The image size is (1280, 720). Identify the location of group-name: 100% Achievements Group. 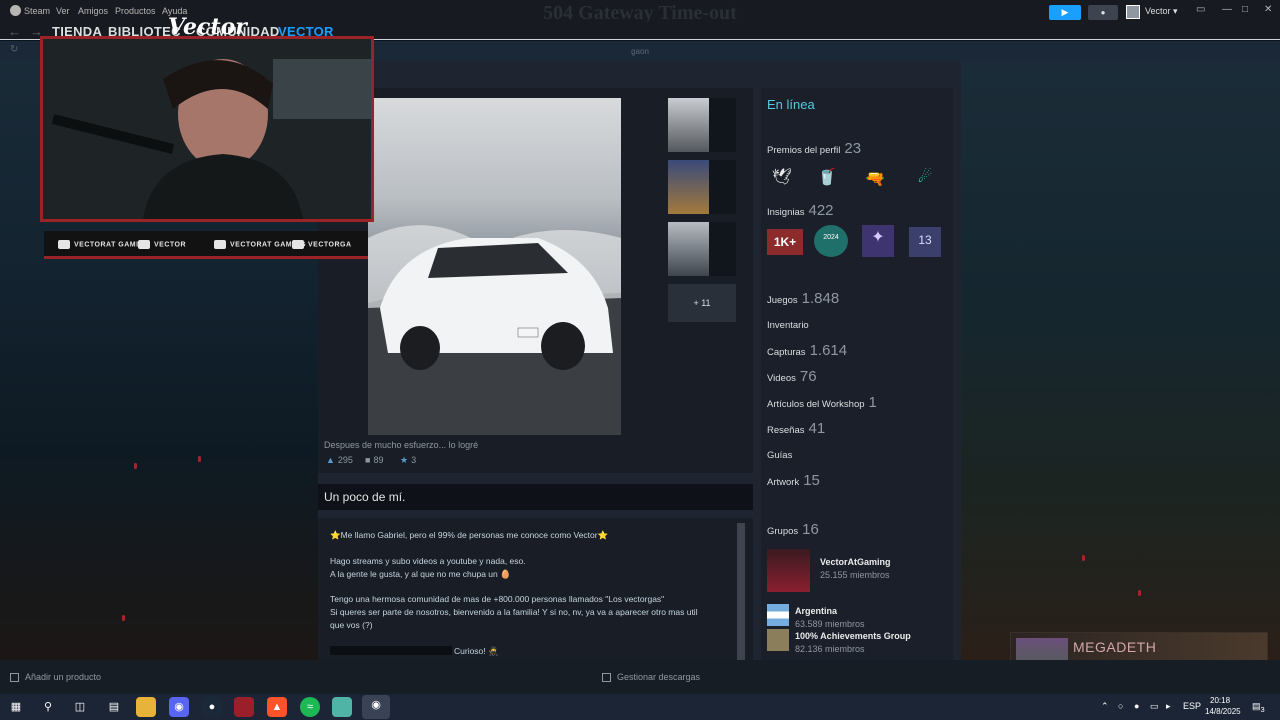
(853, 636).